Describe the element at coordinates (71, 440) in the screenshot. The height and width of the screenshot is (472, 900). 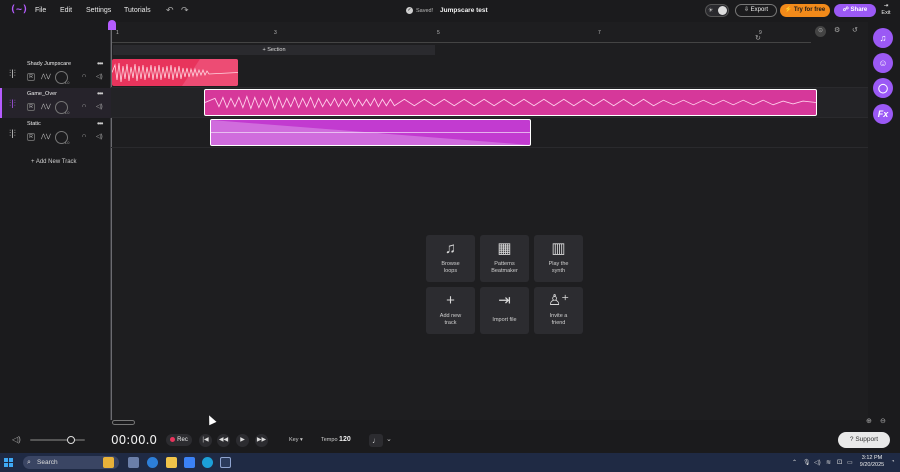
I see `volume-slider-handle` at that location.